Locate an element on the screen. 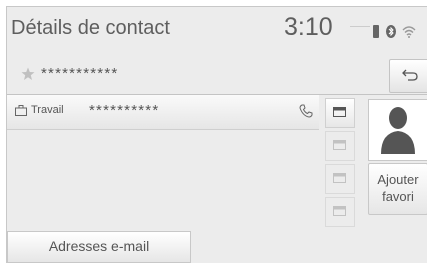 The width and height of the screenshot is (427, 263). wifi-icon is located at coordinates (409, 32).